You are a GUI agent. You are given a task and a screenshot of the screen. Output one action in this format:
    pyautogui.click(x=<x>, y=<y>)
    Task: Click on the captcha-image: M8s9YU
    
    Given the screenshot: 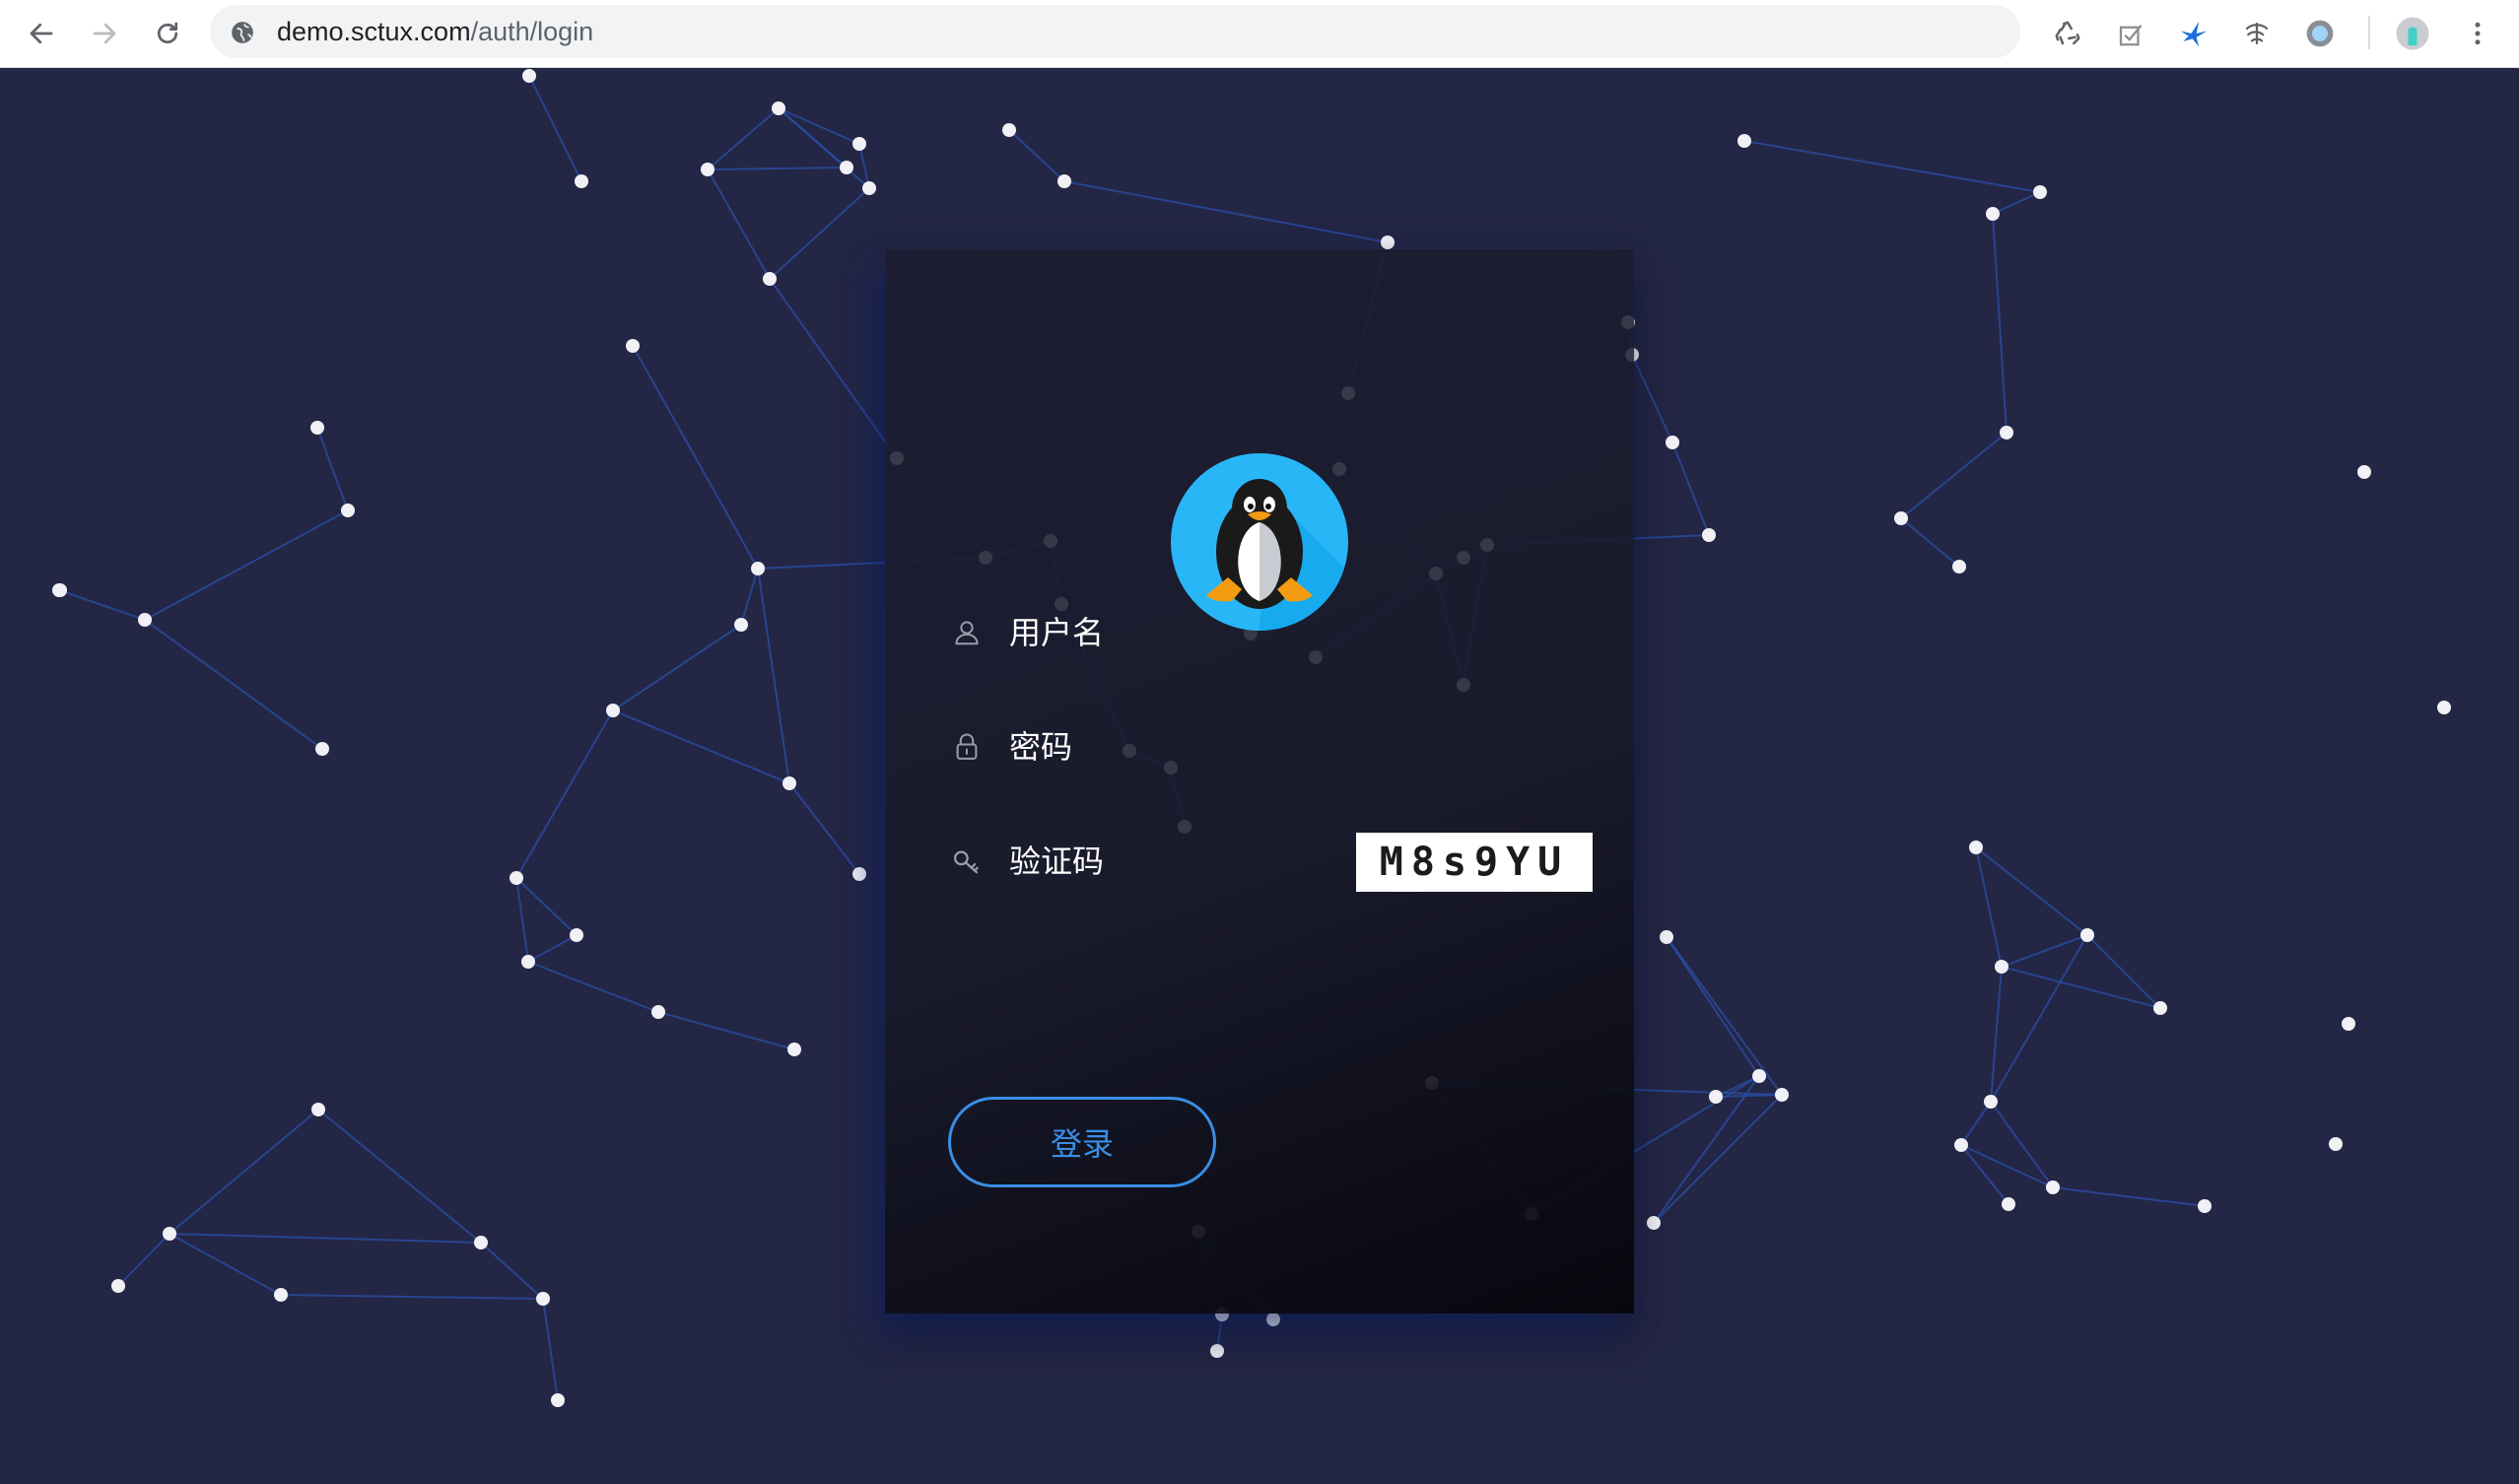 What is the action you would take?
    pyautogui.click(x=1474, y=862)
    